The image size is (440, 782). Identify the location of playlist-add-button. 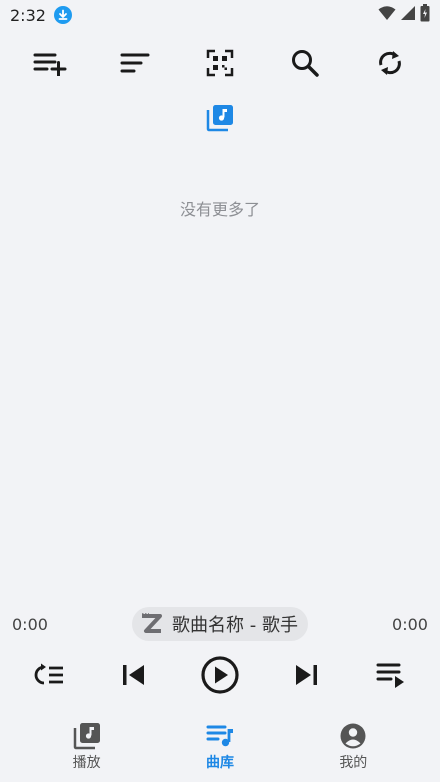
(50, 63).